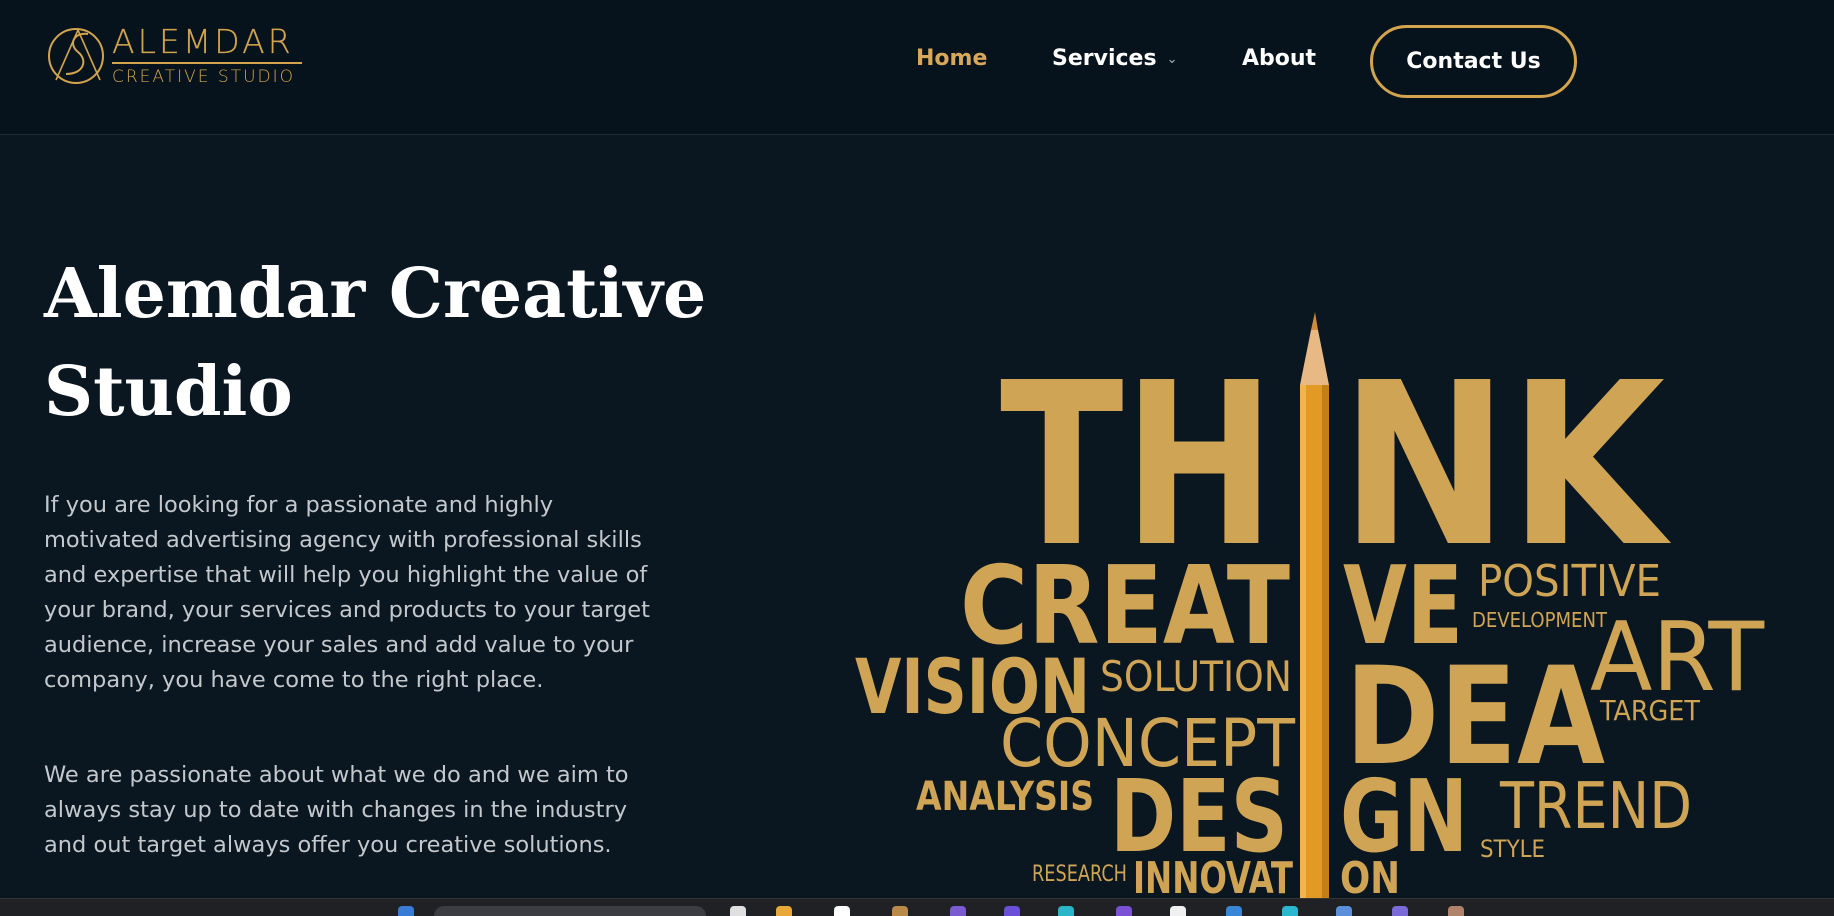 The image size is (1834, 916). I want to click on wc-creat: CREAT, so click(1125, 606).